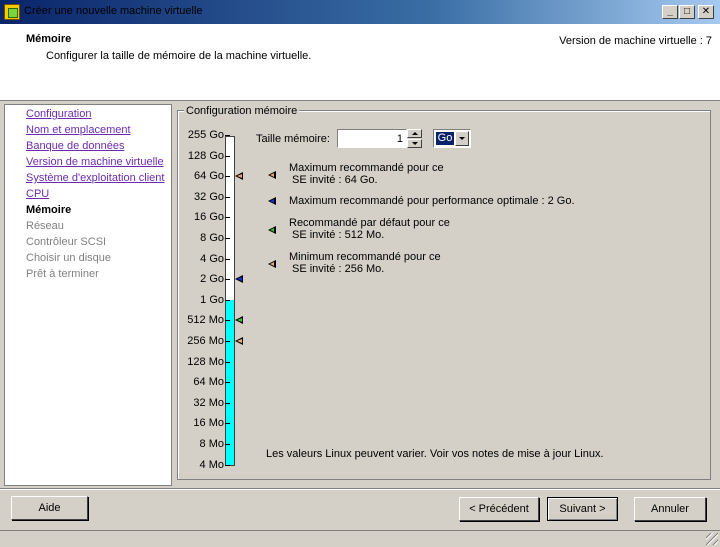  I want to click on legend-min-line: Minimum recommandé pour ce, so click(365, 257).